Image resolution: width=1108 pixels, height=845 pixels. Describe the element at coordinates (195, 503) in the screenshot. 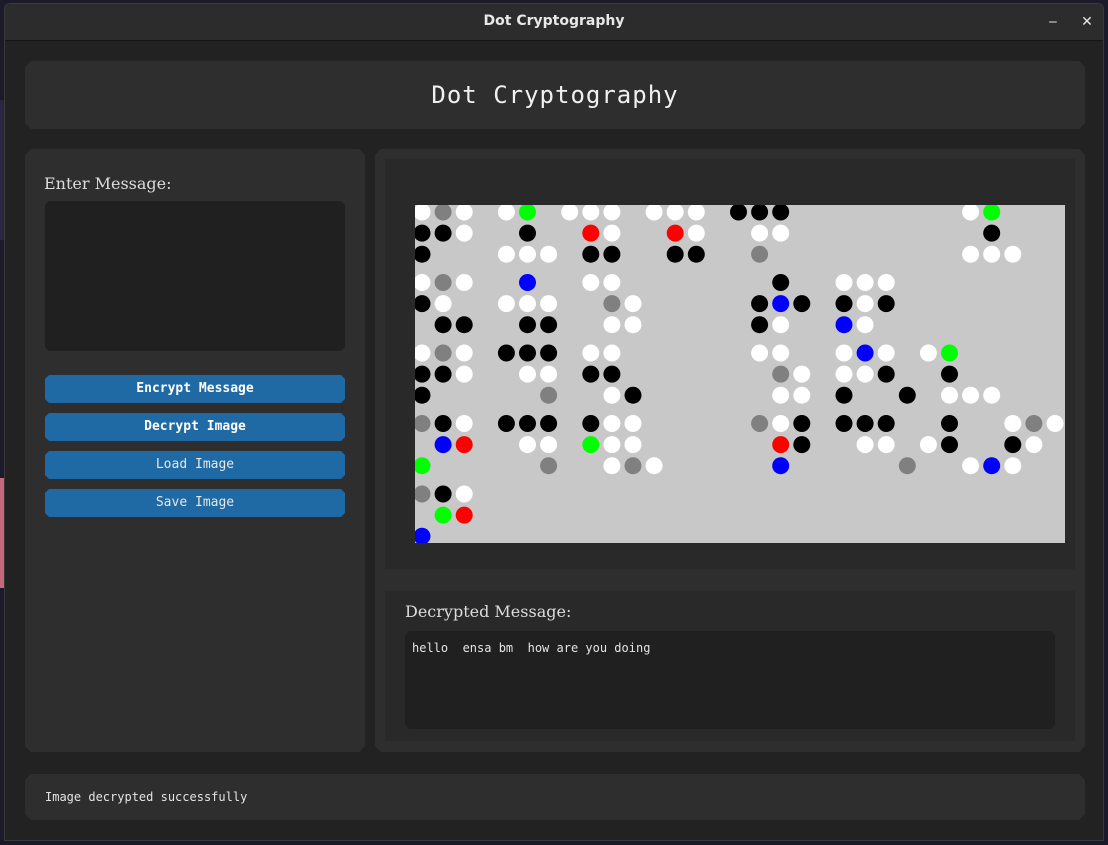

I see `save-image-button: Save Image` at that location.